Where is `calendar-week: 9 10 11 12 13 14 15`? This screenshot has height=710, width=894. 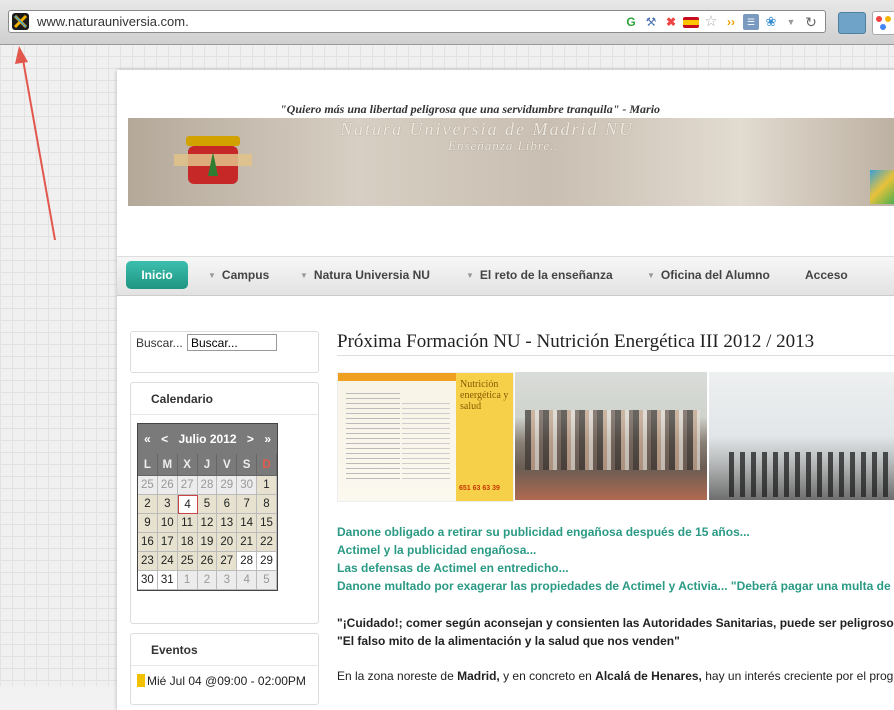 calendar-week: 9 10 11 12 13 14 15 is located at coordinates (207, 523).